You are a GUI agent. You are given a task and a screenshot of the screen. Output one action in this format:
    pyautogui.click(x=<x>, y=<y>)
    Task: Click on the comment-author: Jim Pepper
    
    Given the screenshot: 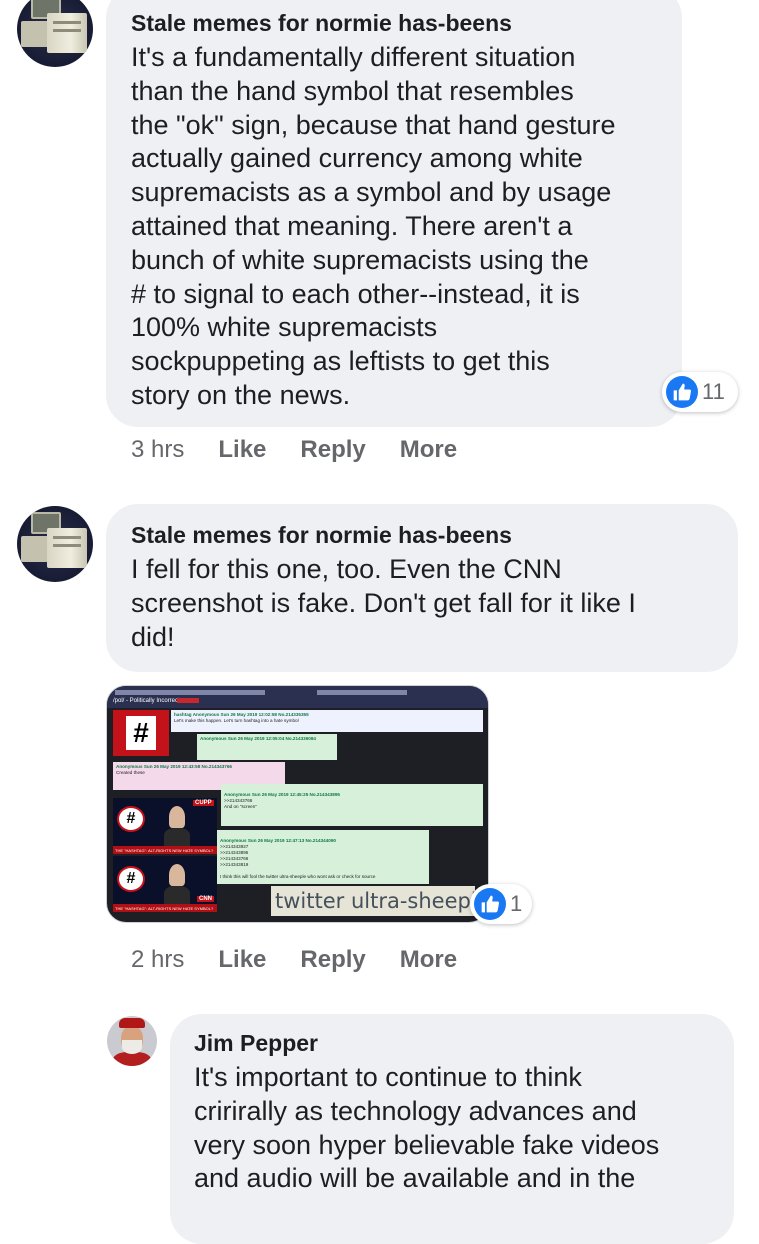 What is the action you would take?
    pyautogui.click(x=454, y=1043)
    